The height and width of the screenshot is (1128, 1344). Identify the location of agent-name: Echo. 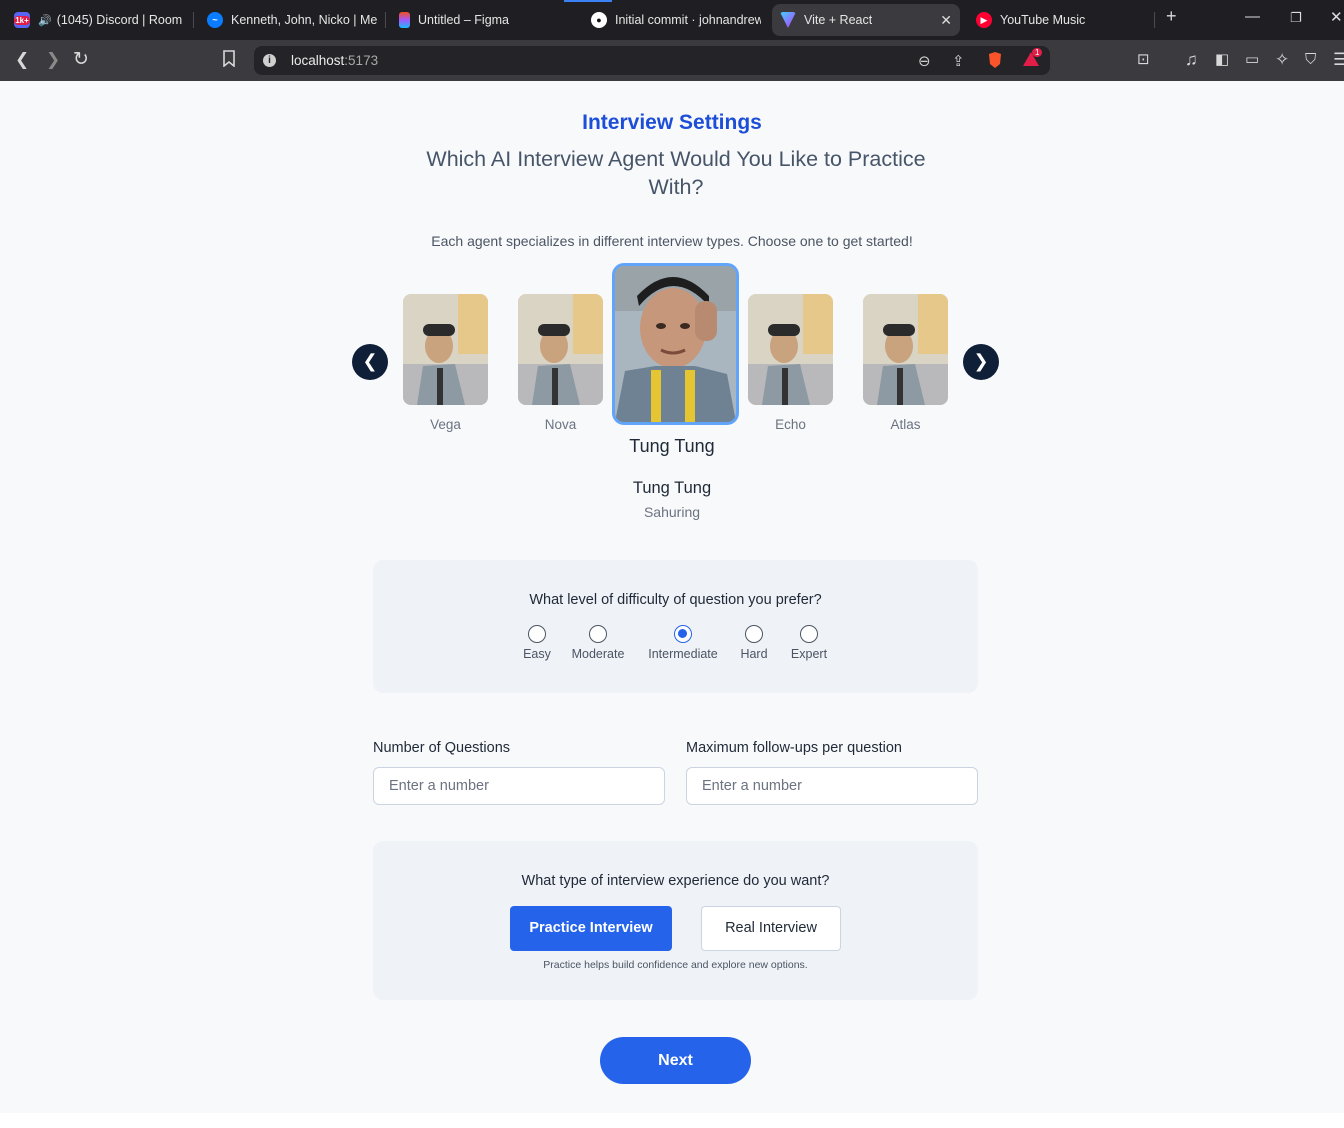
(790, 424).